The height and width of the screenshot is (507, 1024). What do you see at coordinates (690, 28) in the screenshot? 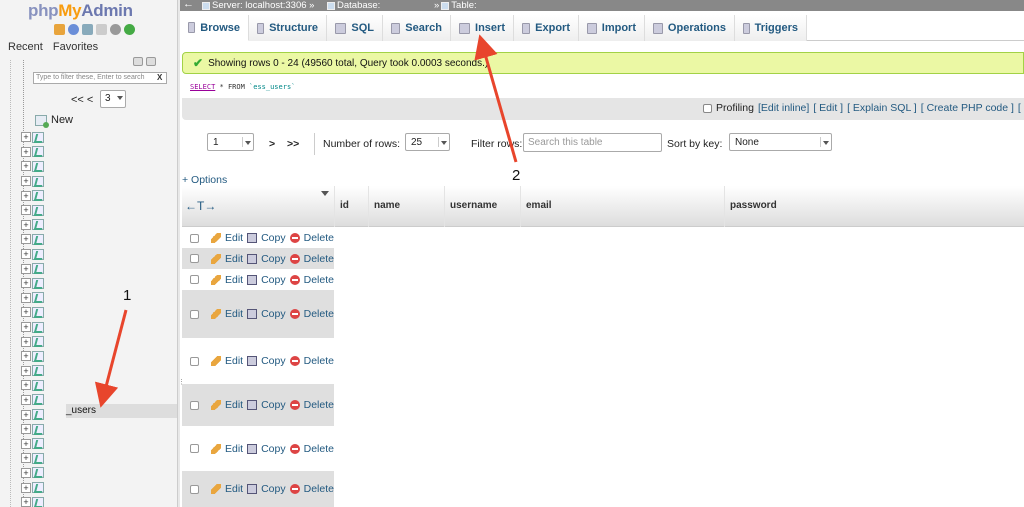
I see `tab-operations: Operations` at bounding box center [690, 28].